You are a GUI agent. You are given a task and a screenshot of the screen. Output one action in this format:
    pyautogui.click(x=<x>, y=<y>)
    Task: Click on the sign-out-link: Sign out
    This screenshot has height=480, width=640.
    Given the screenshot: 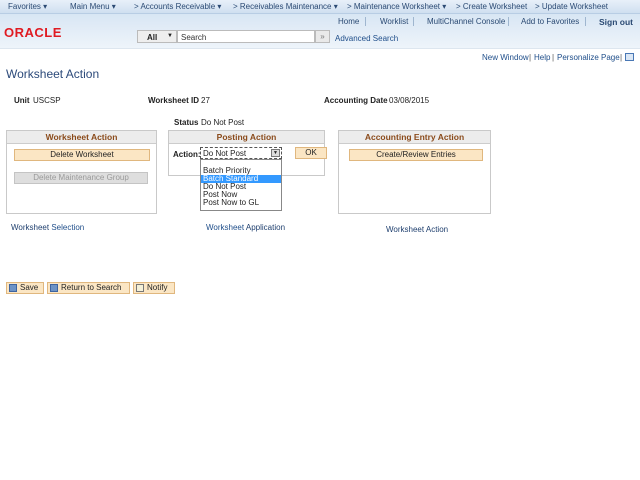 What is the action you would take?
    pyautogui.click(x=616, y=22)
    